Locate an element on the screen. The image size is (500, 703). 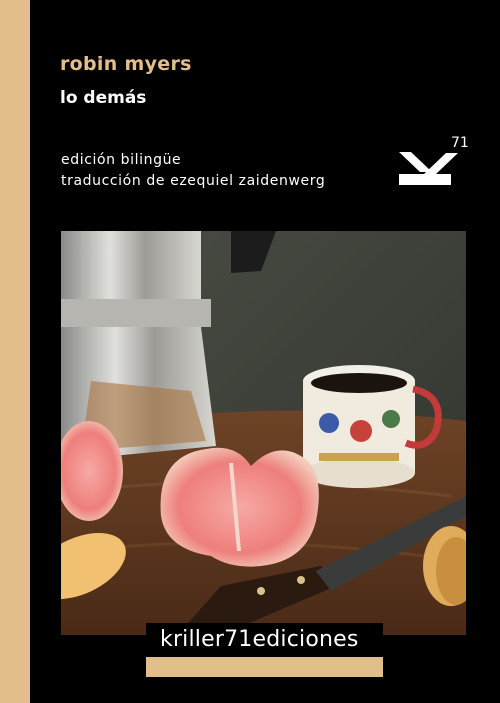
publisher-logo: 71 is located at coordinates (434, 161).